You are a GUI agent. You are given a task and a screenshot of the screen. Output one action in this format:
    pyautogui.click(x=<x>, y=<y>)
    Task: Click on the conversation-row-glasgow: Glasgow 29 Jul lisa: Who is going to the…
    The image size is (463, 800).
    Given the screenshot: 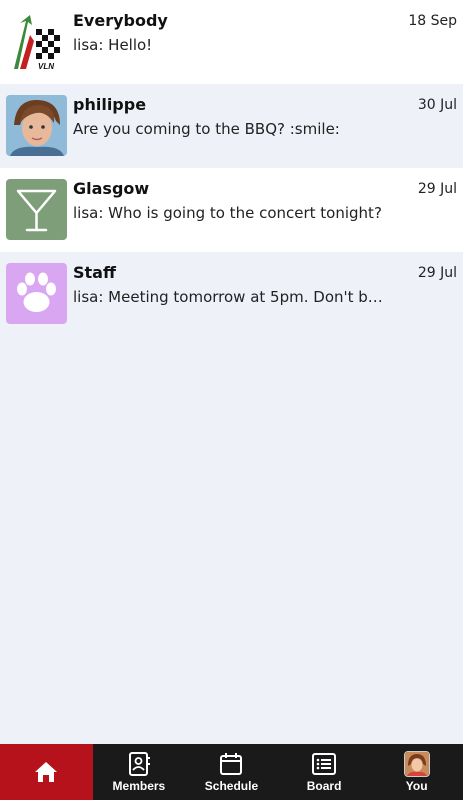 What is the action you would take?
    pyautogui.click(x=231, y=210)
    